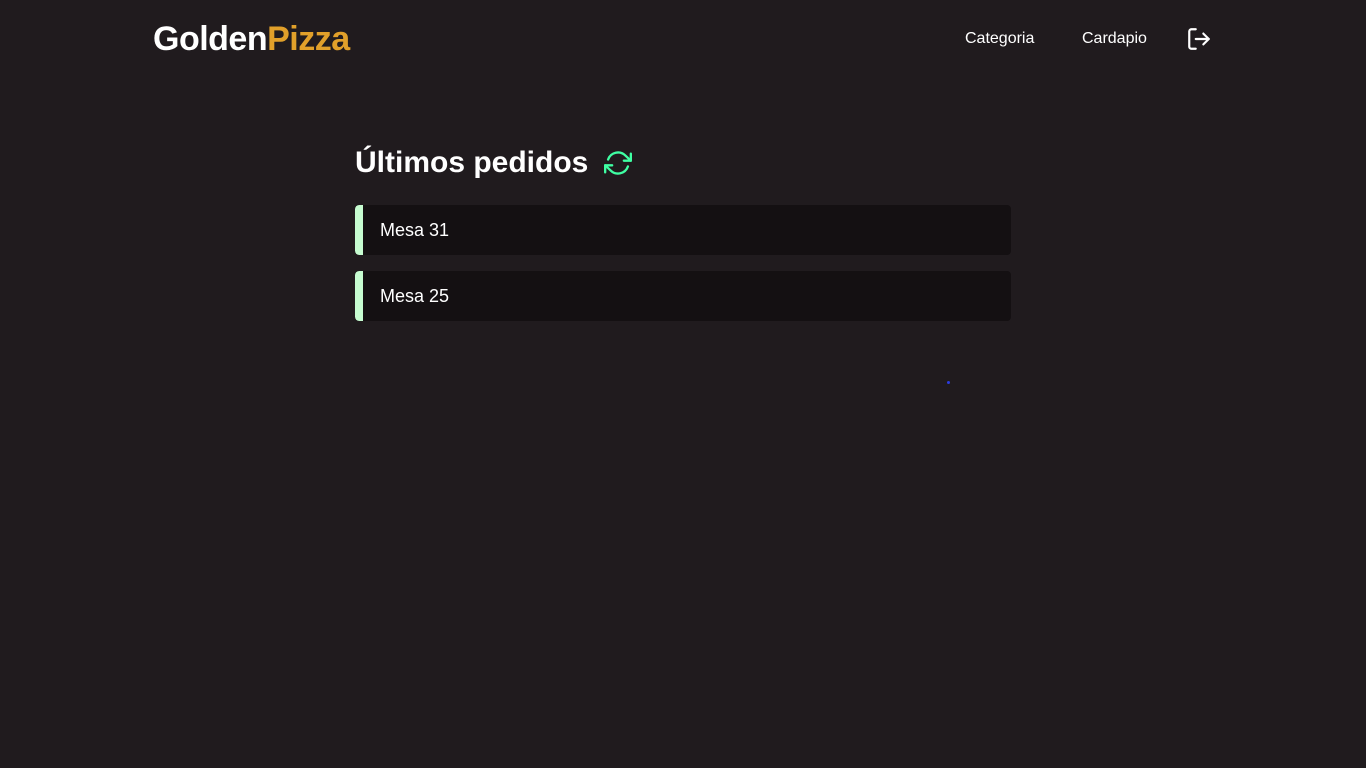 The width and height of the screenshot is (1366, 768). I want to click on order-label: Mesa 31, so click(415, 230).